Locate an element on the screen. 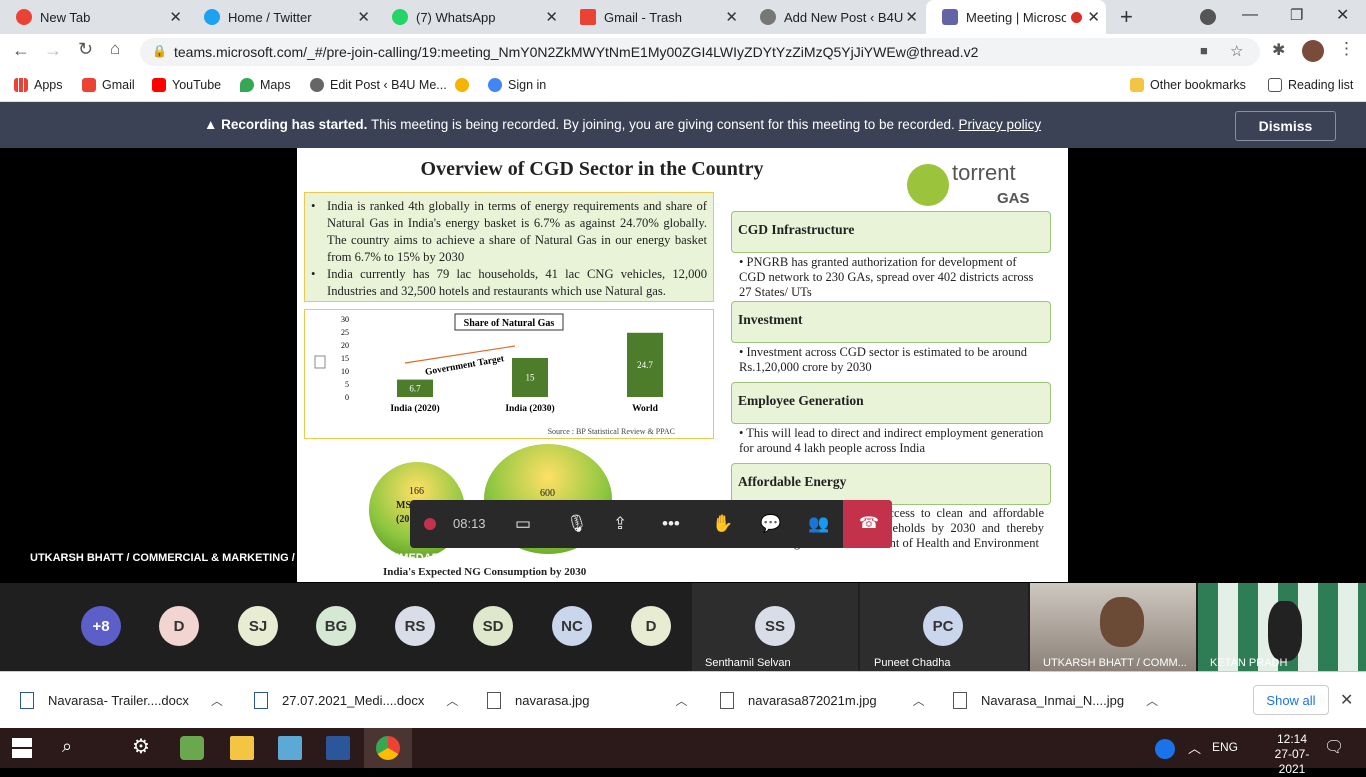 This screenshot has width=1366, height=777. google-icon is located at coordinates (495, 85).